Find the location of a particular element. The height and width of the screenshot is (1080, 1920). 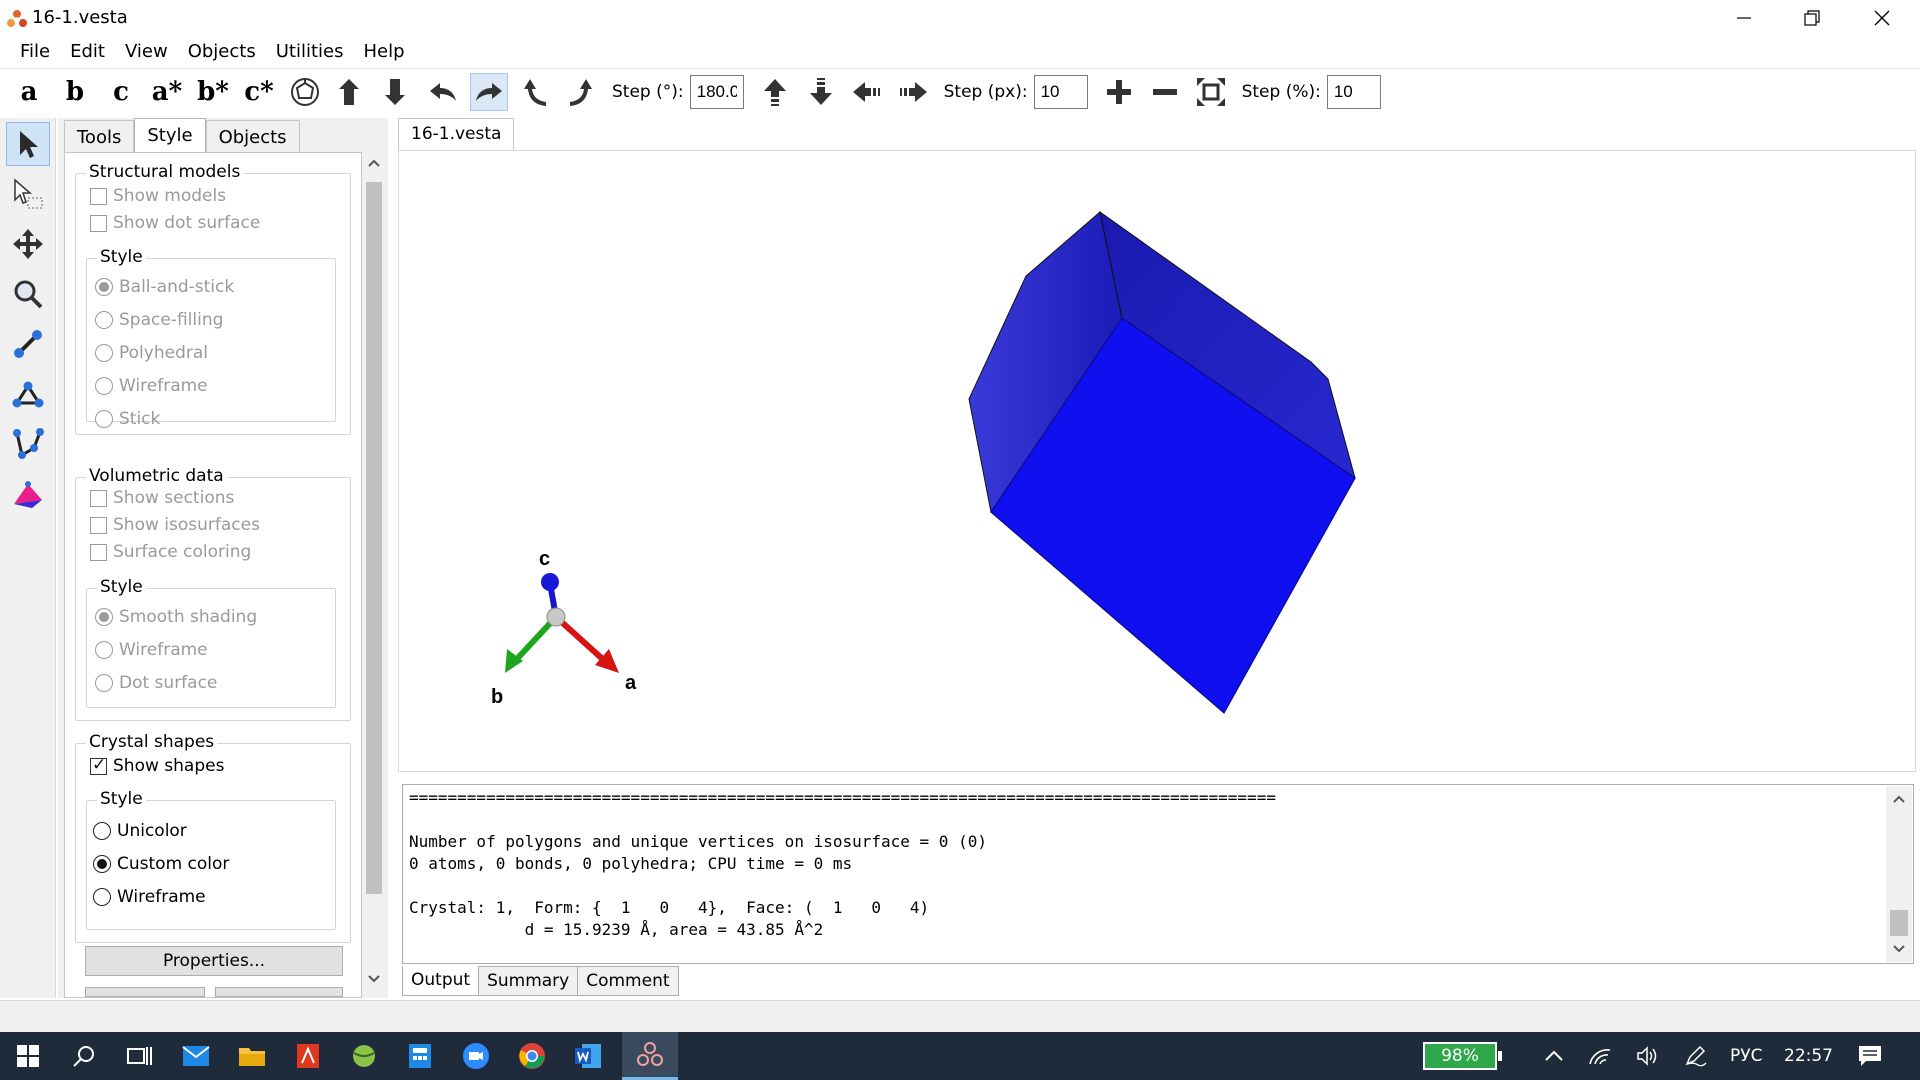

translate-right-button is located at coordinates (913, 92).